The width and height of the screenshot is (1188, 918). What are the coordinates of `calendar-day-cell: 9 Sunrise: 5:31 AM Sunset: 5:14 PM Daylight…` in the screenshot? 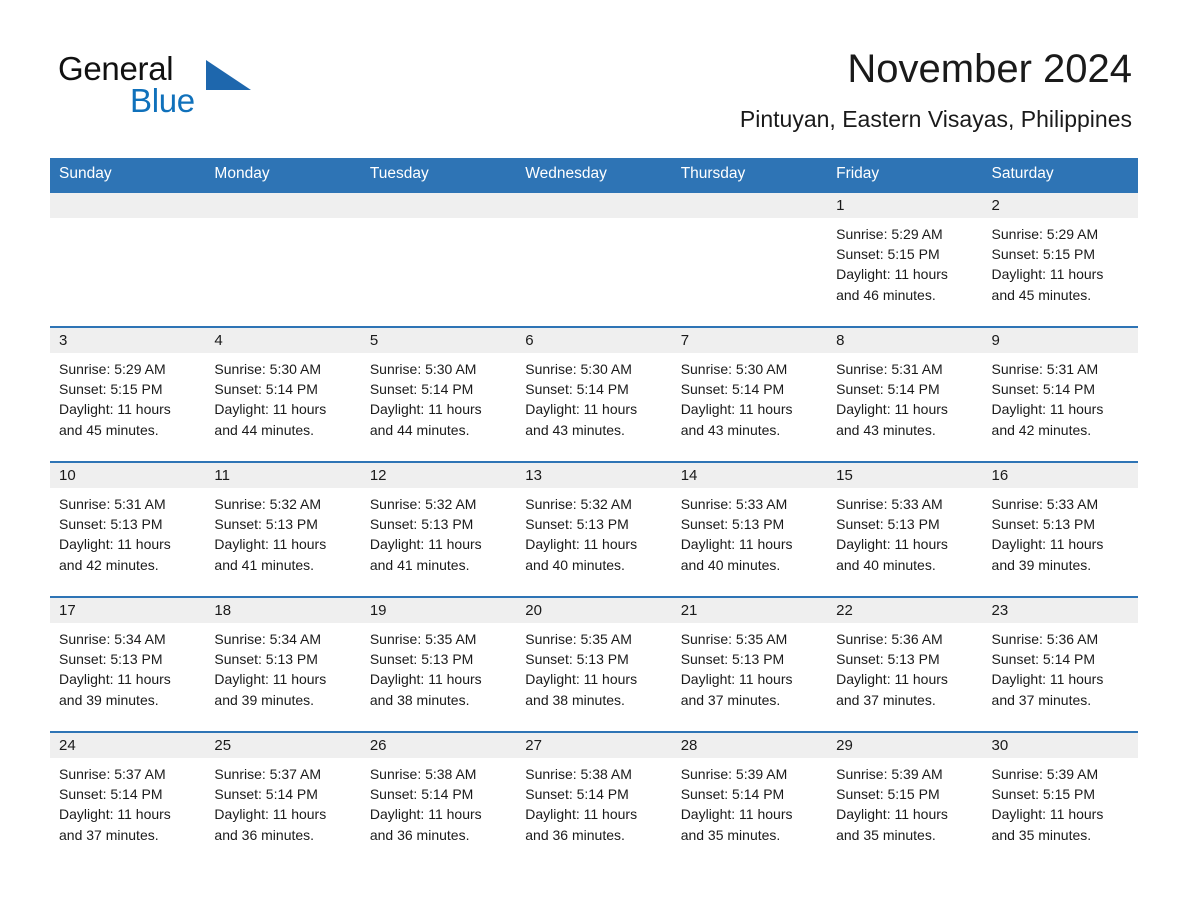 It's located at (1060, 394).